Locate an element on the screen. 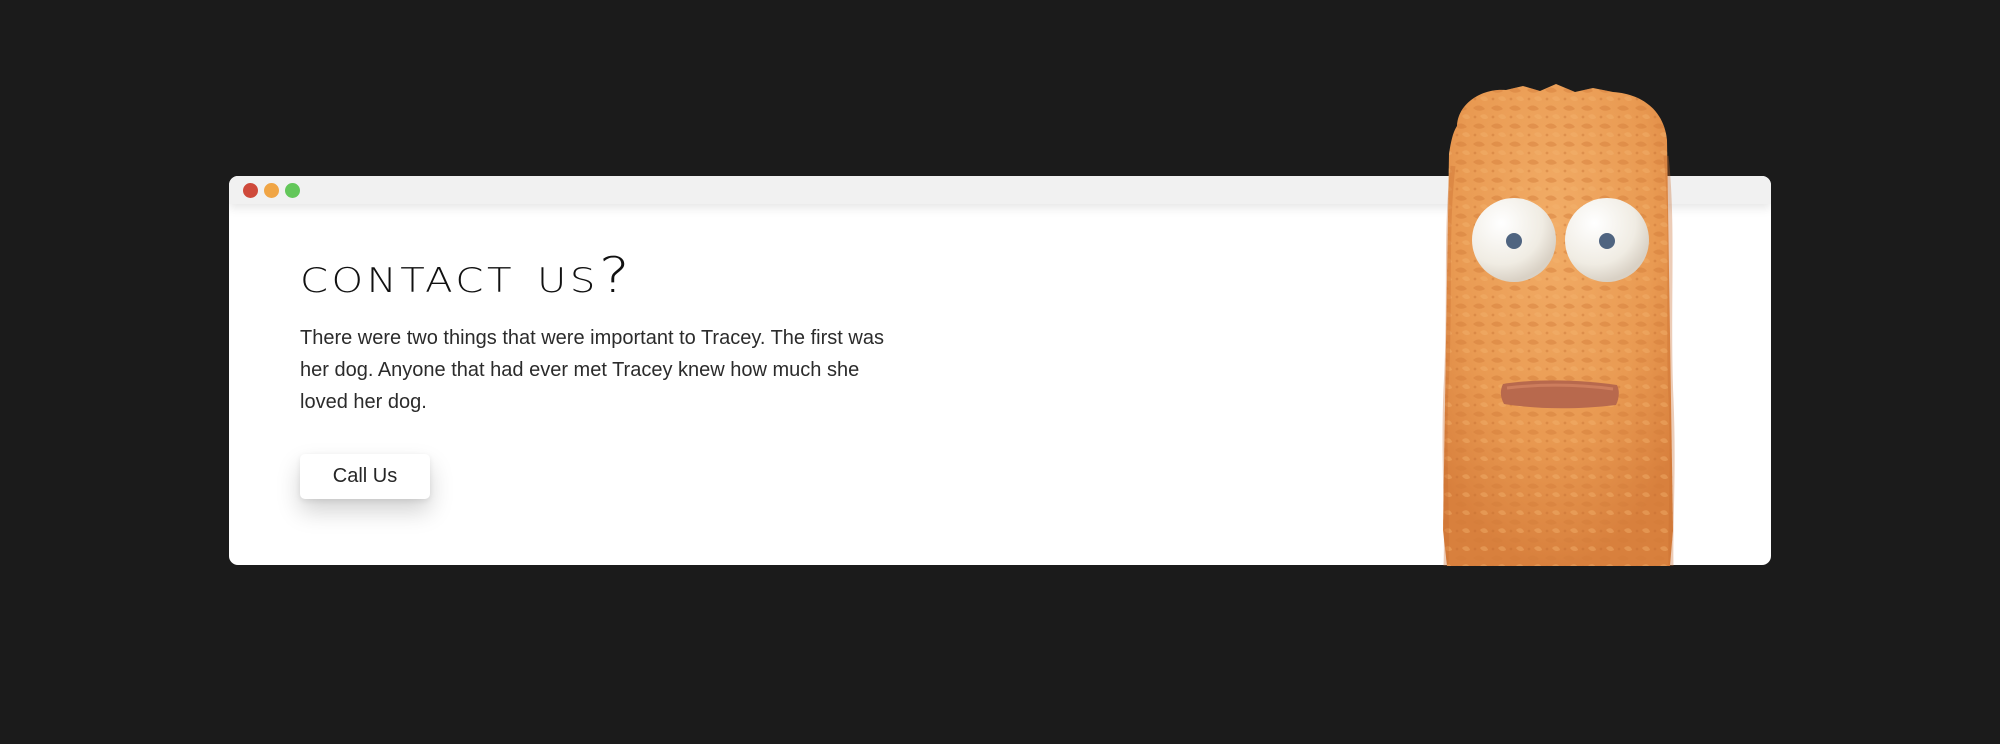 This screenshot has height=744, width=2000. minimize-window-button is located at coordinates (271, 190).